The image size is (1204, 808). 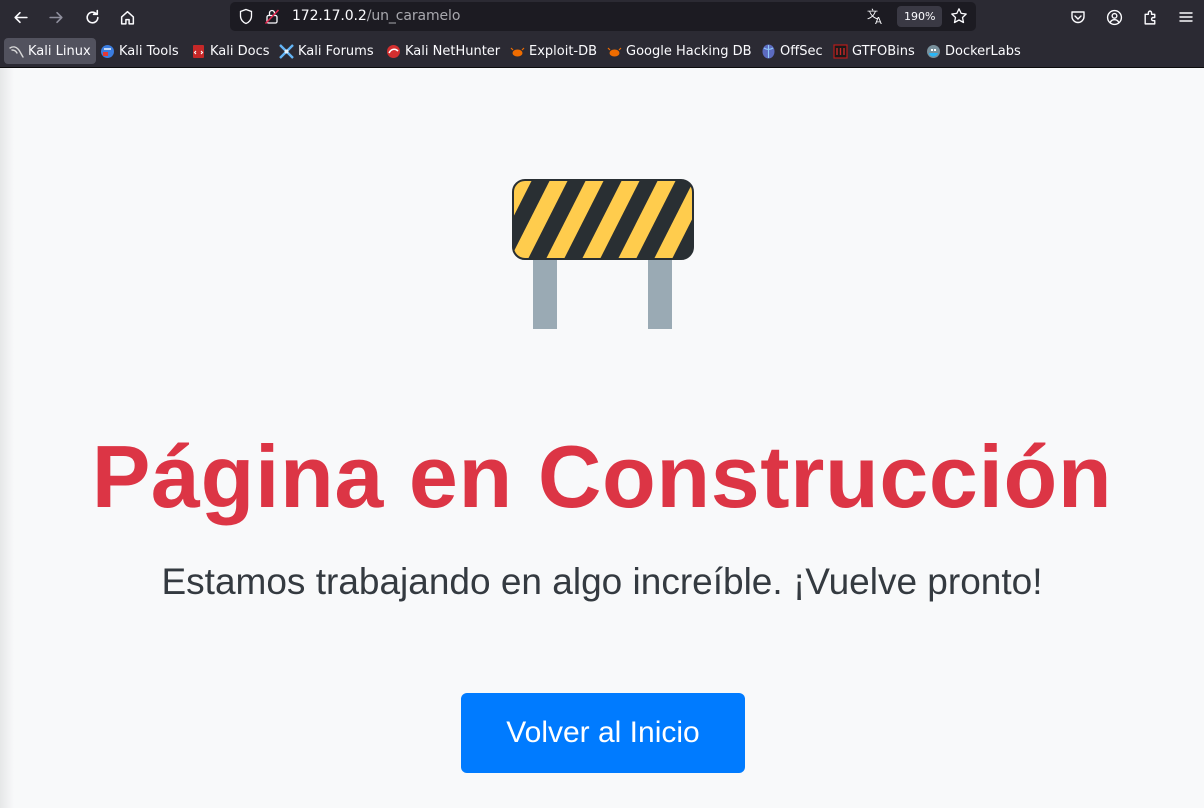 I want to click on bookmark-label: Kali Docs, so click(x=240, y=51).